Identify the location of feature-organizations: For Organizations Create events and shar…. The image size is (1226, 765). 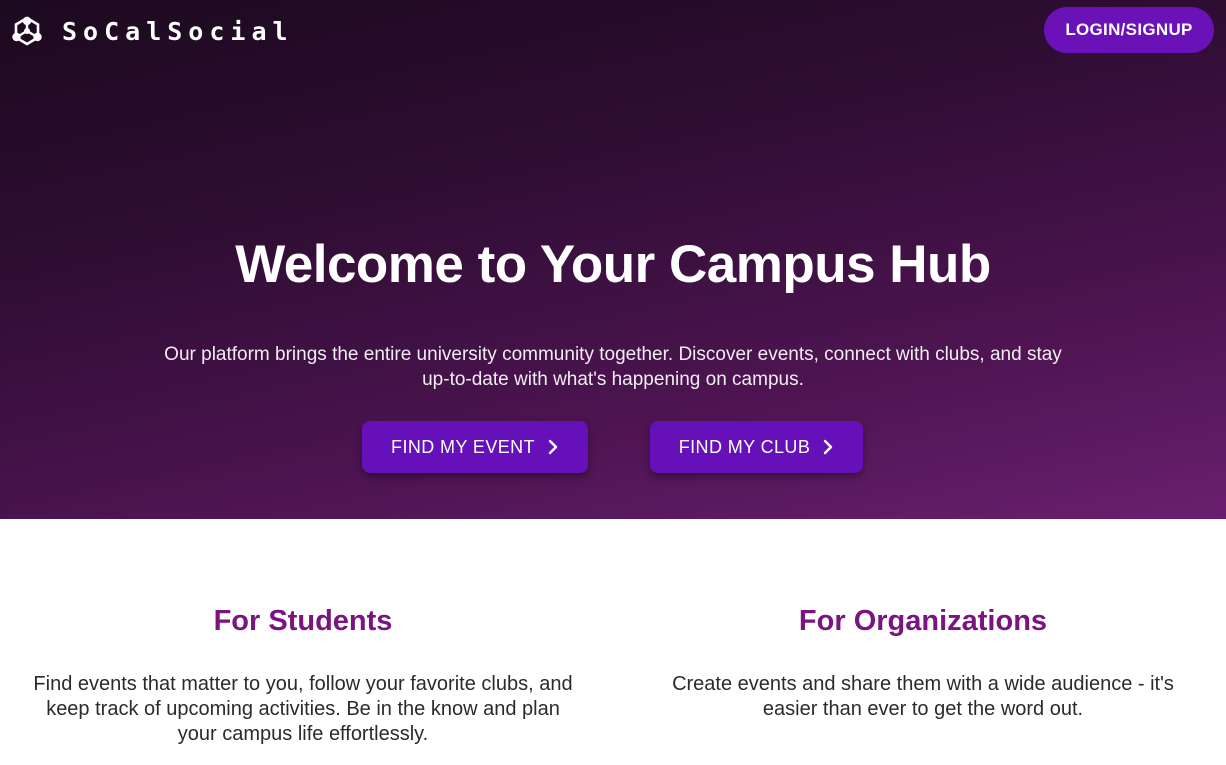
(923, 661).